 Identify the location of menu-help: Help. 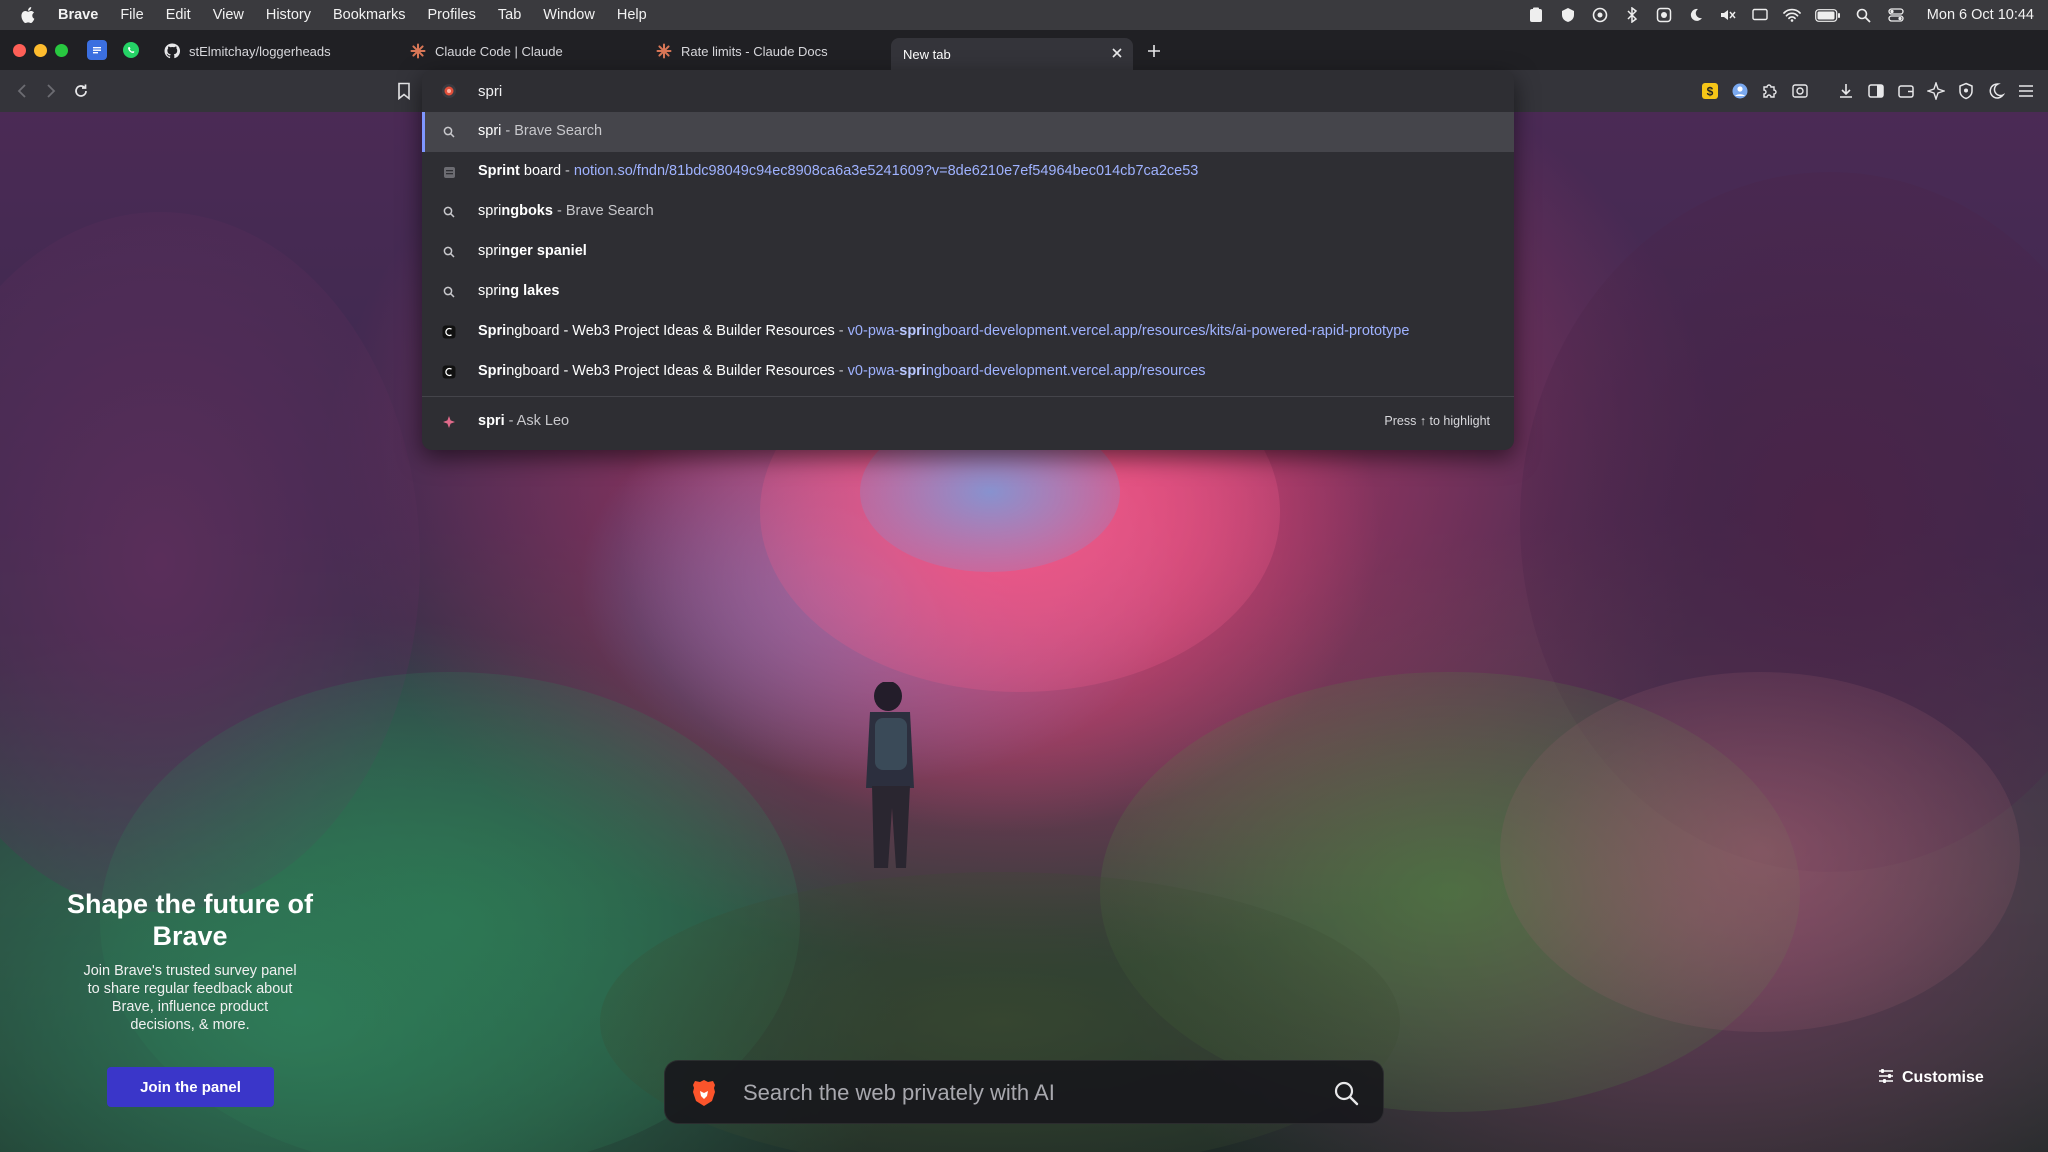
(632, 15).